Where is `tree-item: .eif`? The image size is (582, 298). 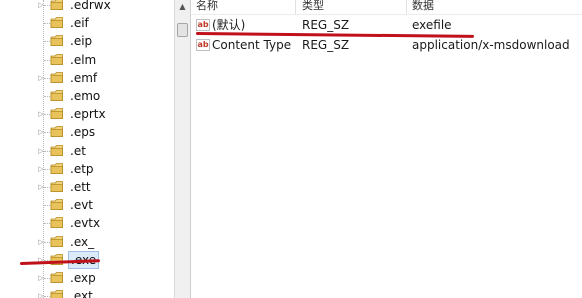
tree-item: .eif is located at coordinates (87, 23).